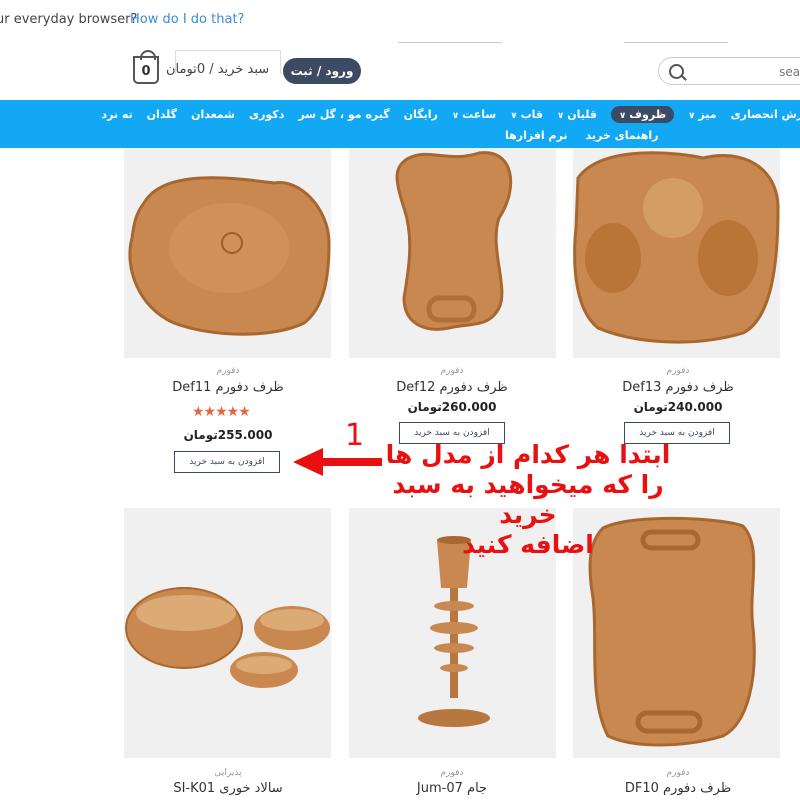 The width and height of the screenshot is (800, 800). I want to click on product-name: سالاد خوری SI-K01, so click(228, 788).